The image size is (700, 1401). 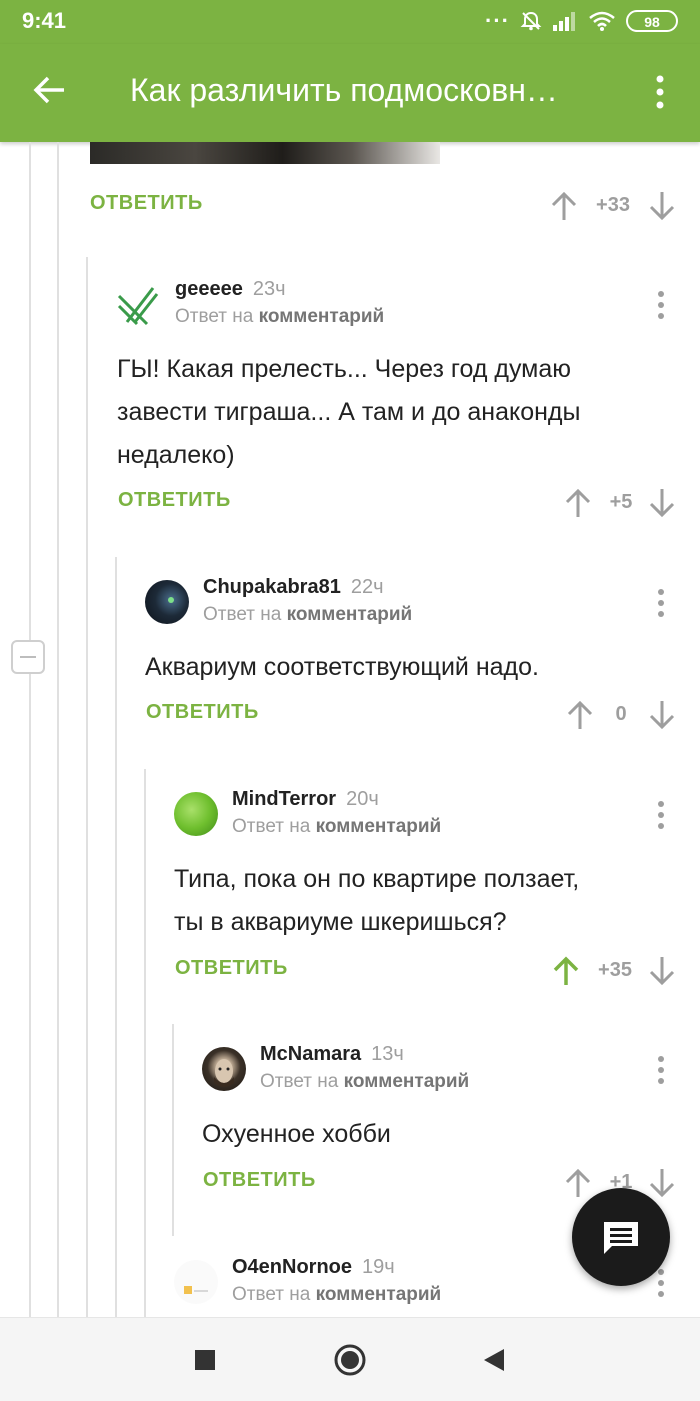 I want to click on status-time: 9:41, so click(x=44, y=20).